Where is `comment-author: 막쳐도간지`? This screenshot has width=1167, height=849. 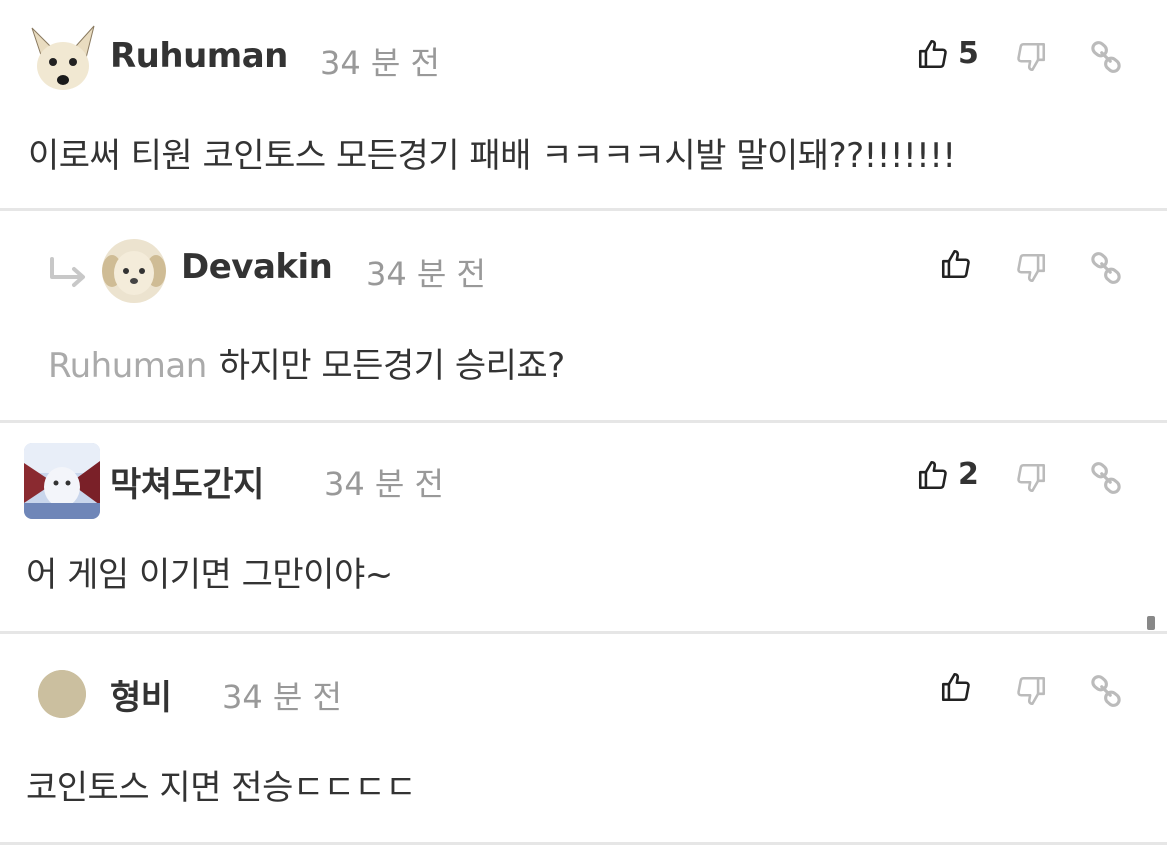 comment-author: 막쳐도간지 is located at coordinates (187, 481).